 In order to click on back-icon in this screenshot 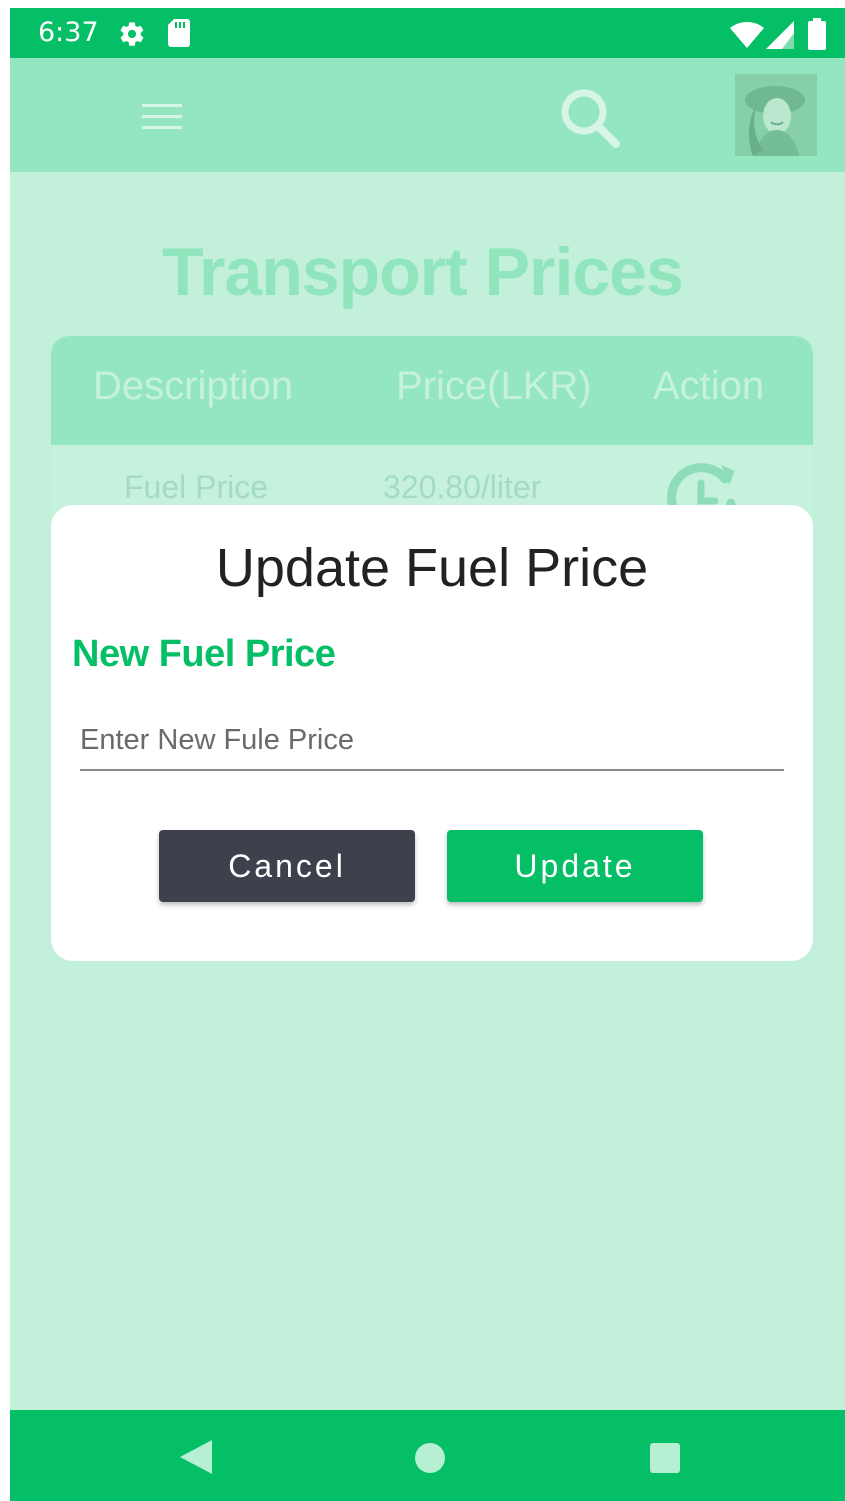, I will do `click(196, 1459)`.